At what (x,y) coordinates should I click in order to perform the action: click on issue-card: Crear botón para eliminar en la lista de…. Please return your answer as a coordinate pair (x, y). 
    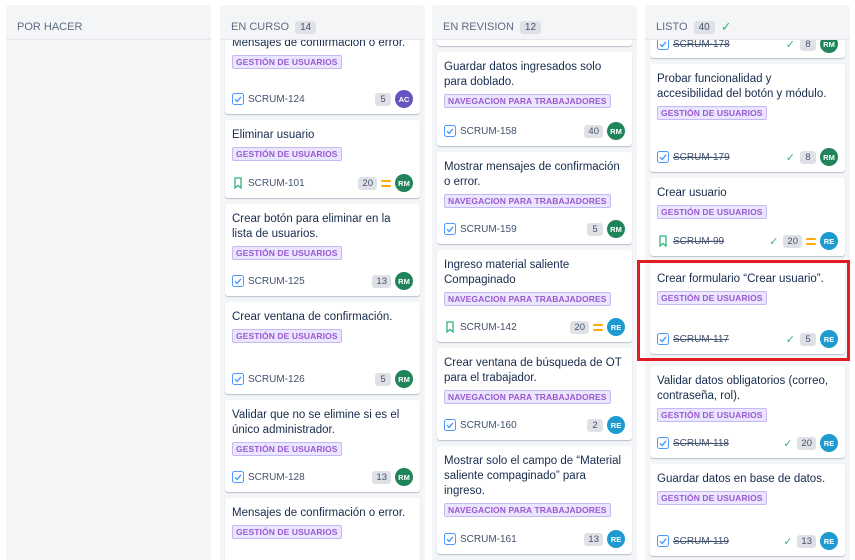
    Looking at the image, I should click on (322, 250).